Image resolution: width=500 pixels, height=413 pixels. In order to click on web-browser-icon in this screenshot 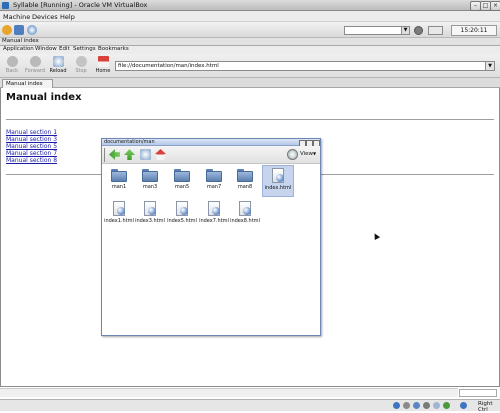, I will do `click(32, 30)`.